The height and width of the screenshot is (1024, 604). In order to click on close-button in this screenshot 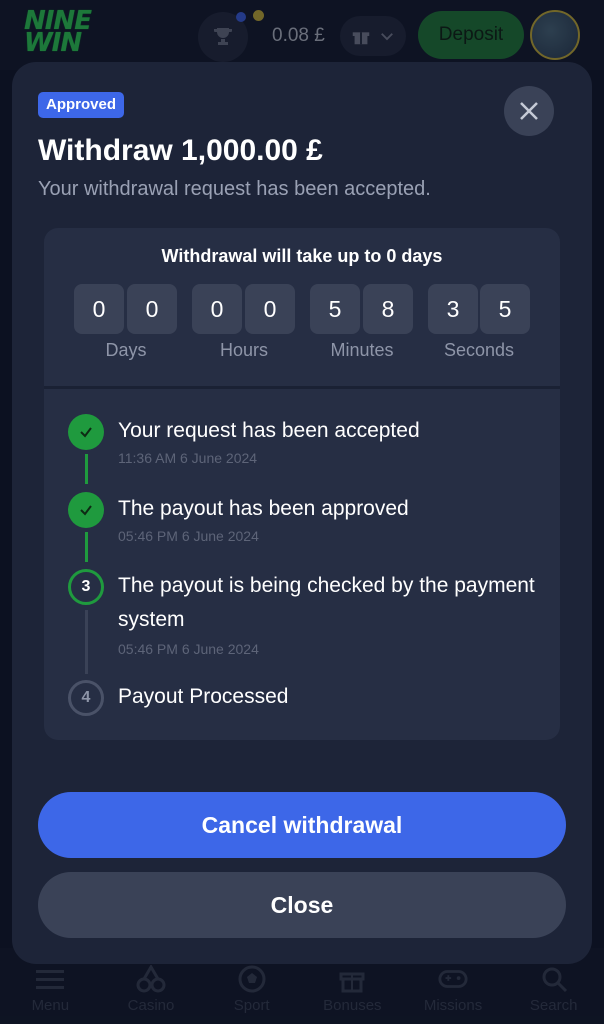, I will do `click(529, 111)`.